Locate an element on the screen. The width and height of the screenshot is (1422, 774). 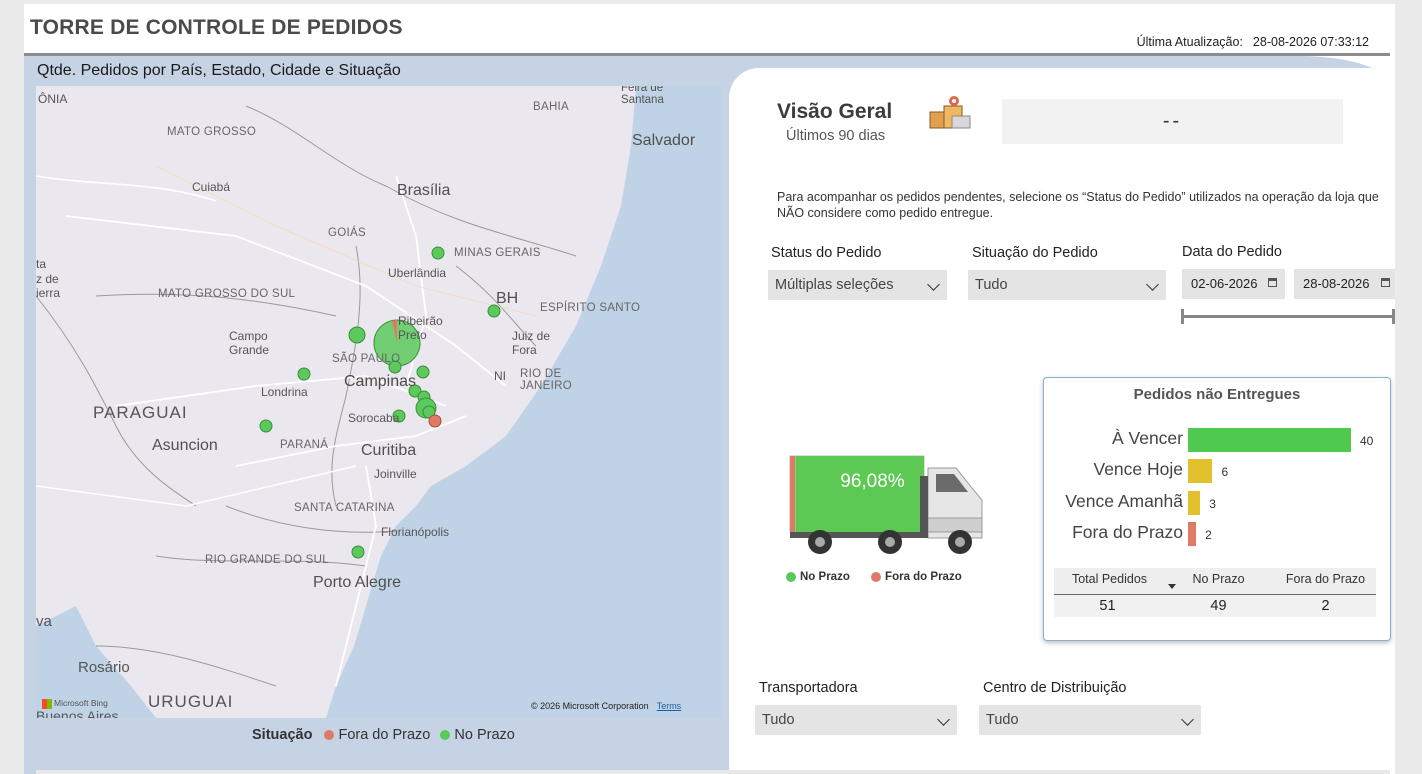
map-label: RIO GRANDE DO SUL is located at coordinates (267, 560).